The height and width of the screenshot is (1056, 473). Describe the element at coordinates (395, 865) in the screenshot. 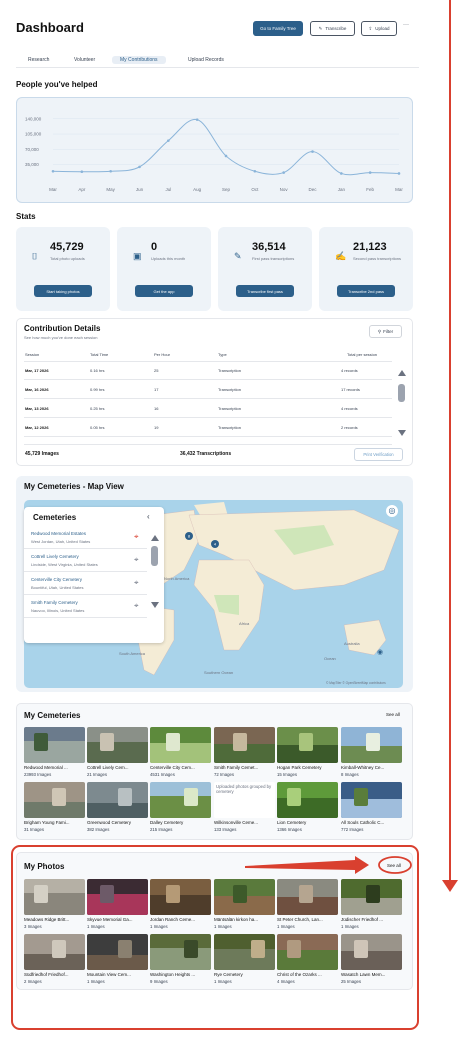

I see `annotation-circle` at that location.